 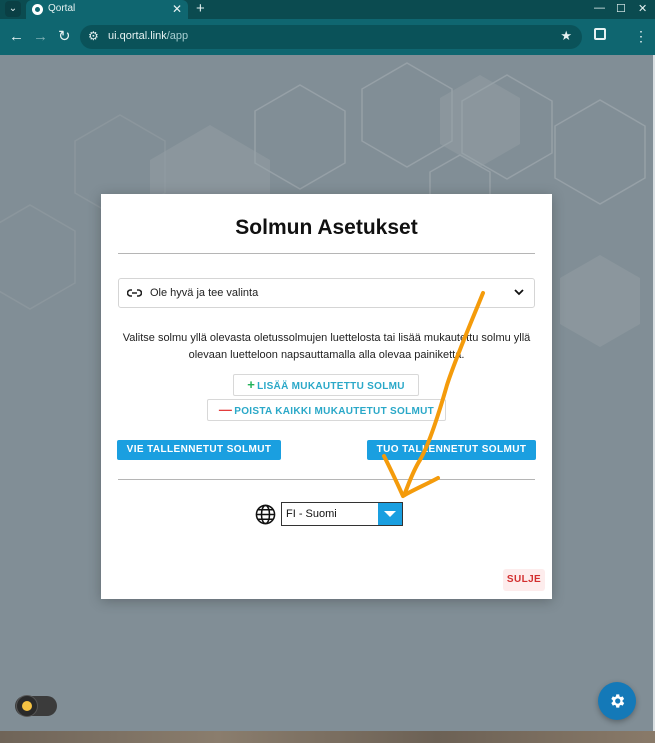 I want to click on section-divider, so click(x=326, y=479).